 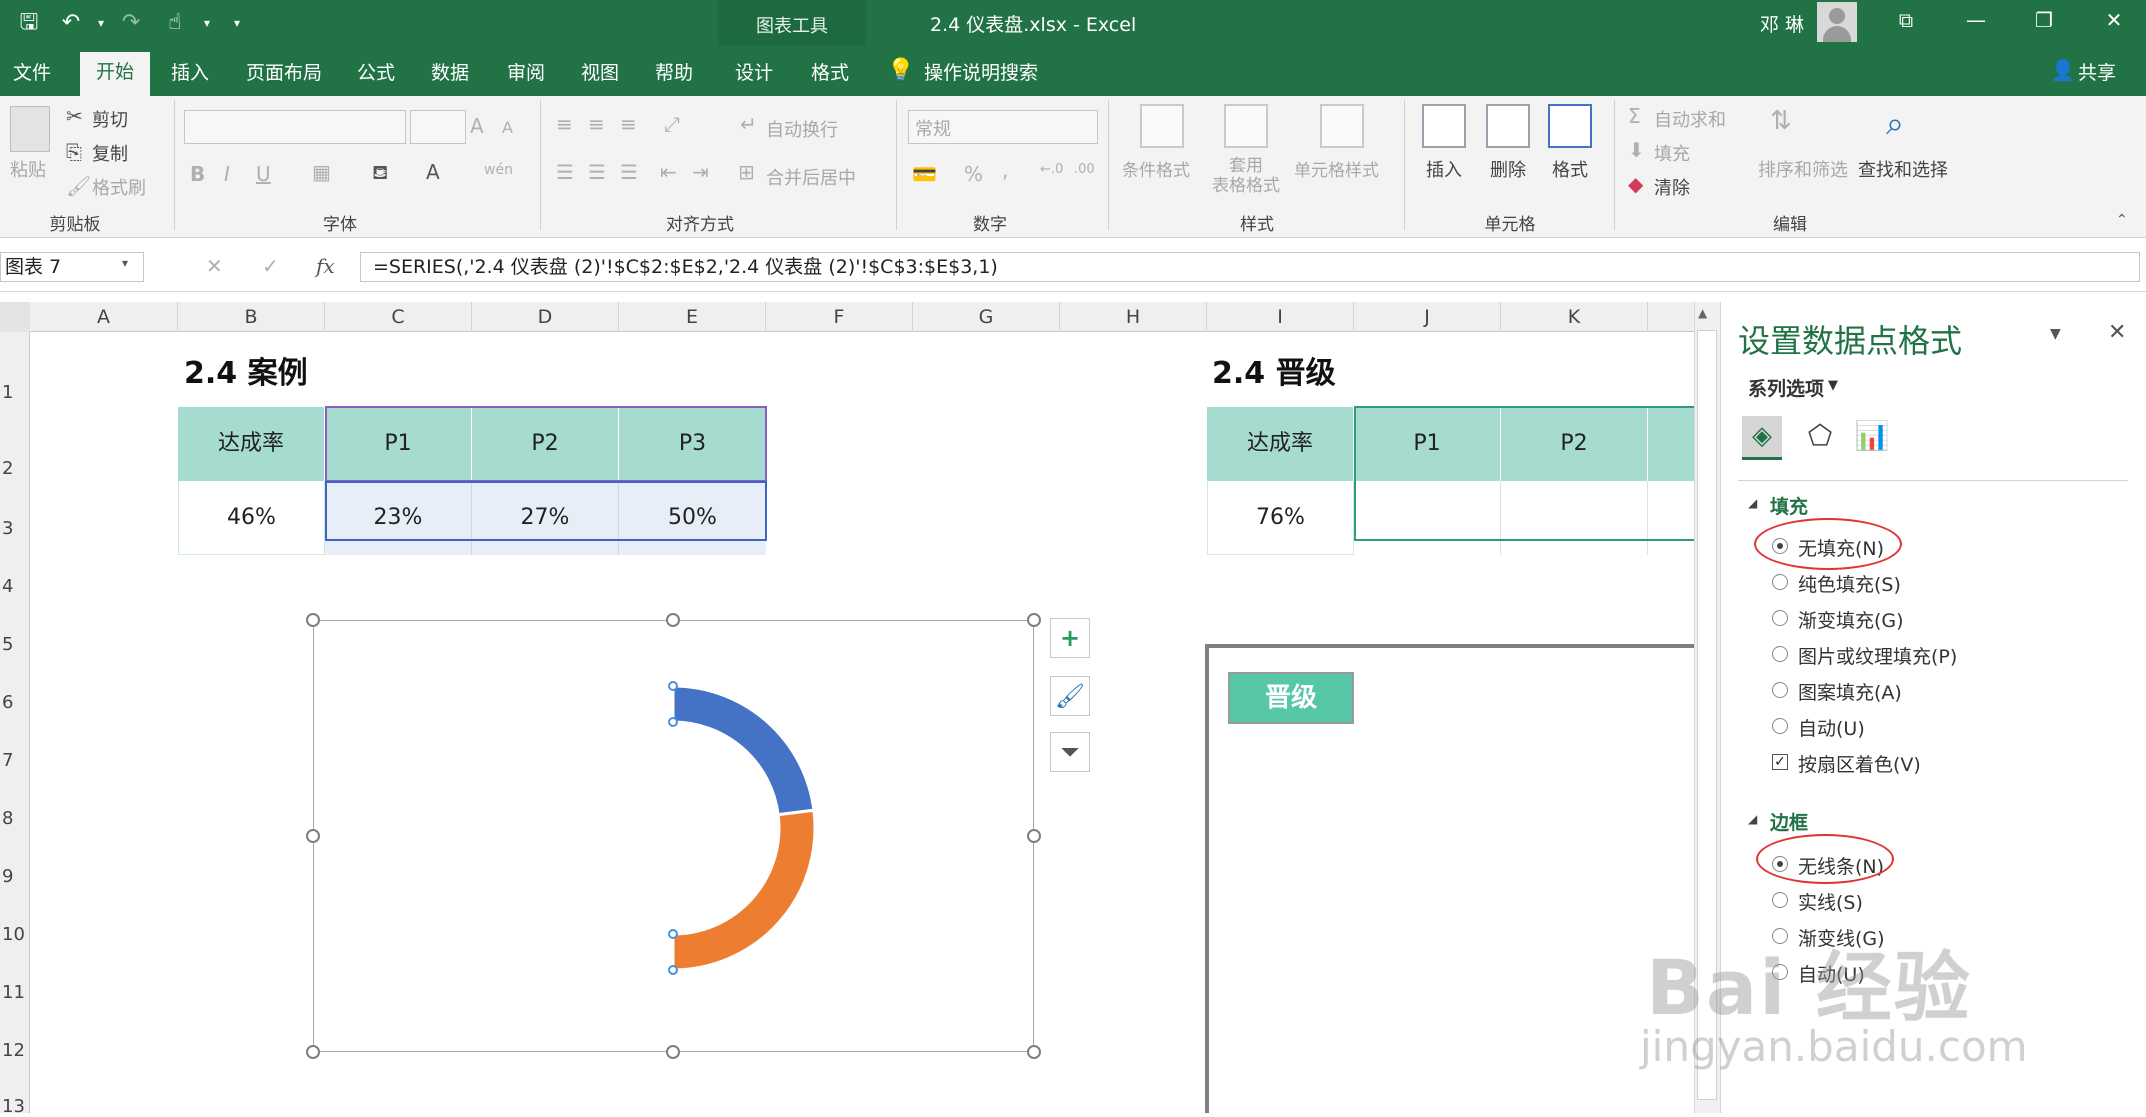 I want to click on italic-icon: I, so click(x=227, y=174).